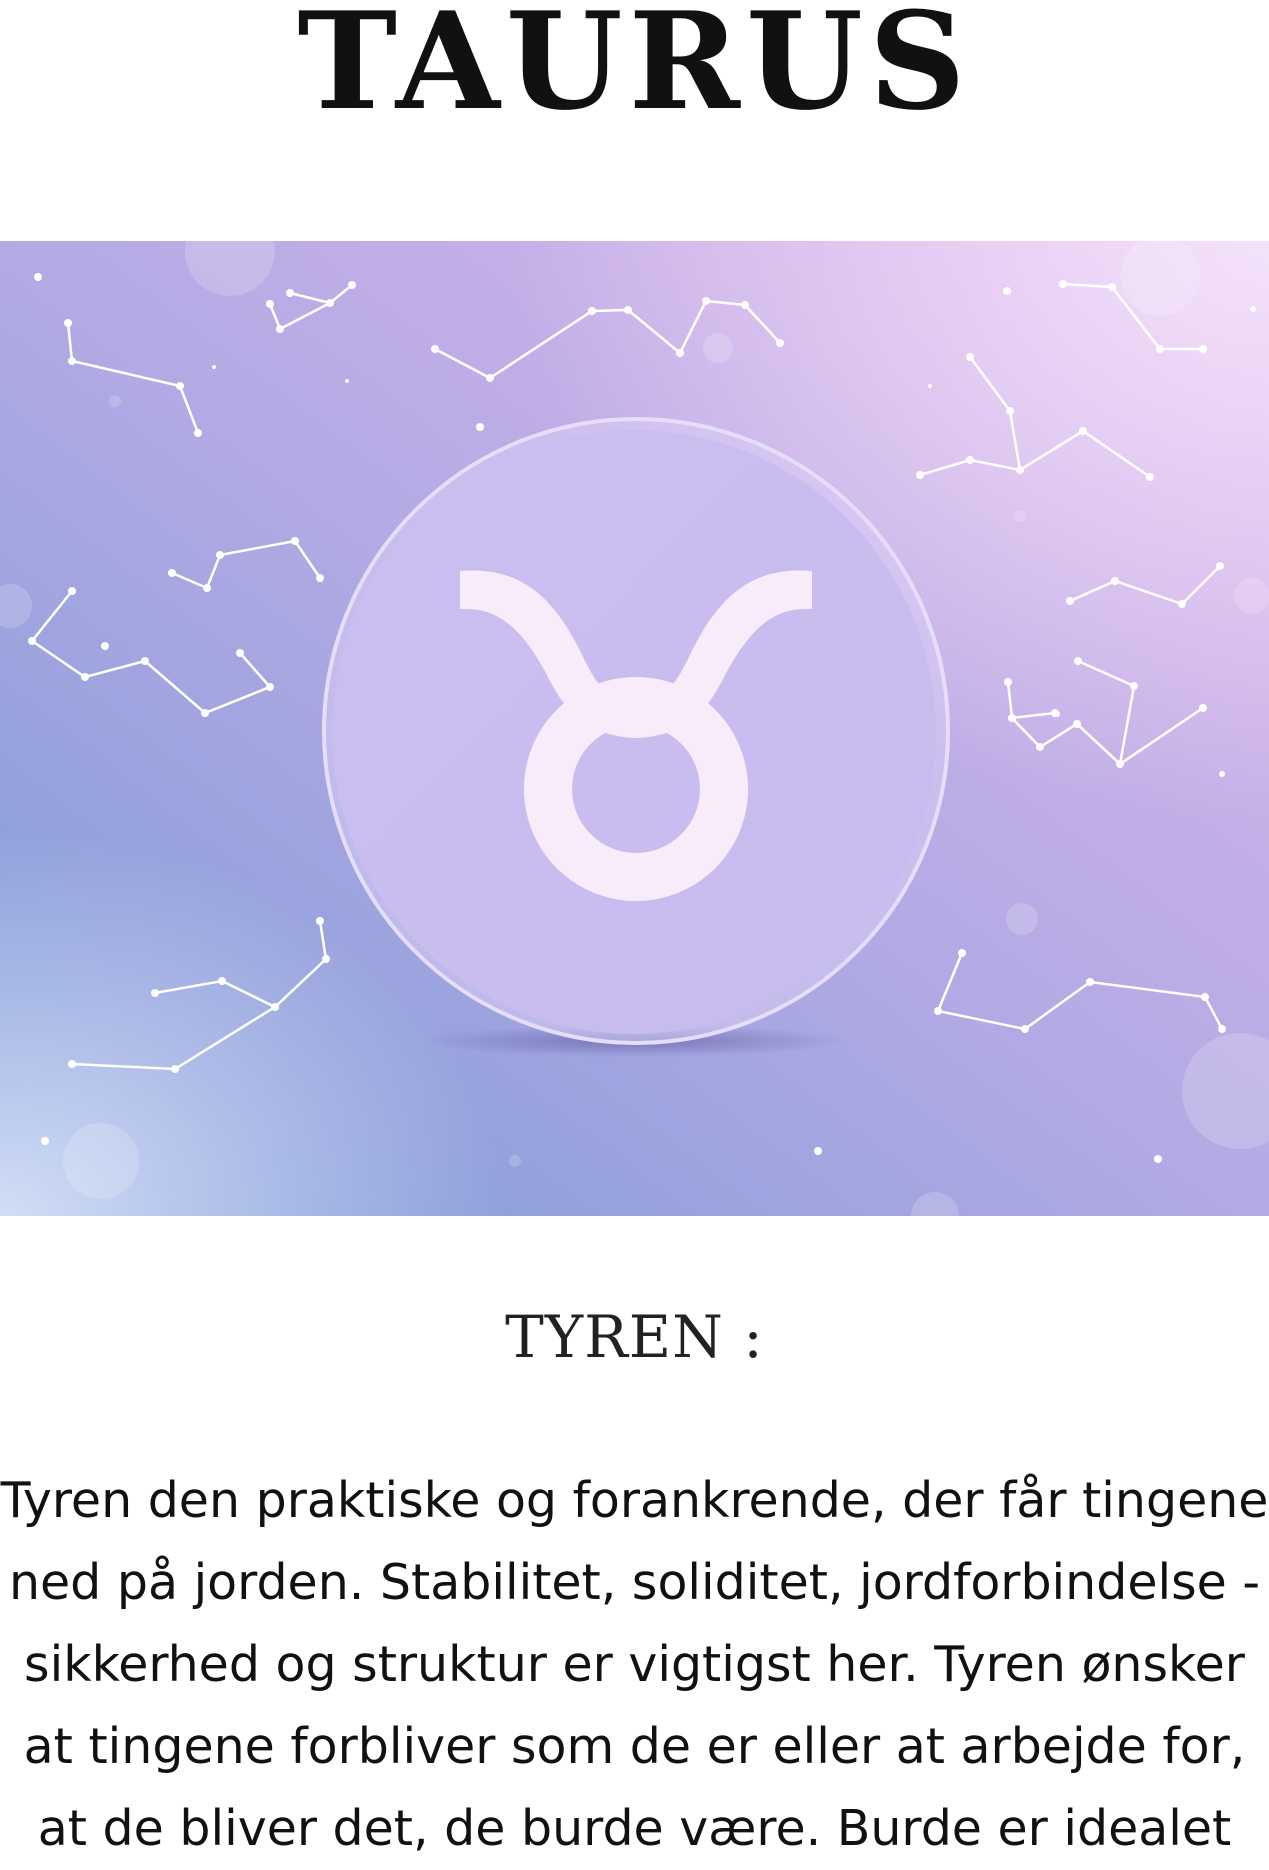 This screenshot has height=1870, width=1269. What do you see at coordinates (634, 70) in the screenshot?
I see `page-title: TAURUS` at bounding box center [634, 70].